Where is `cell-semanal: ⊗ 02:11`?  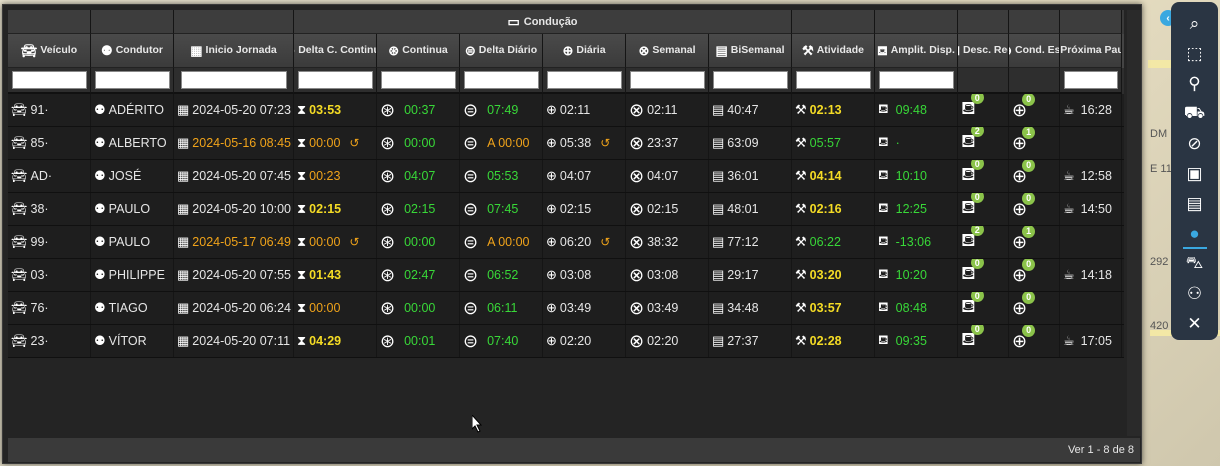
cell-semanal: ⊗ 02:11 is located at coordinates (667, 110).